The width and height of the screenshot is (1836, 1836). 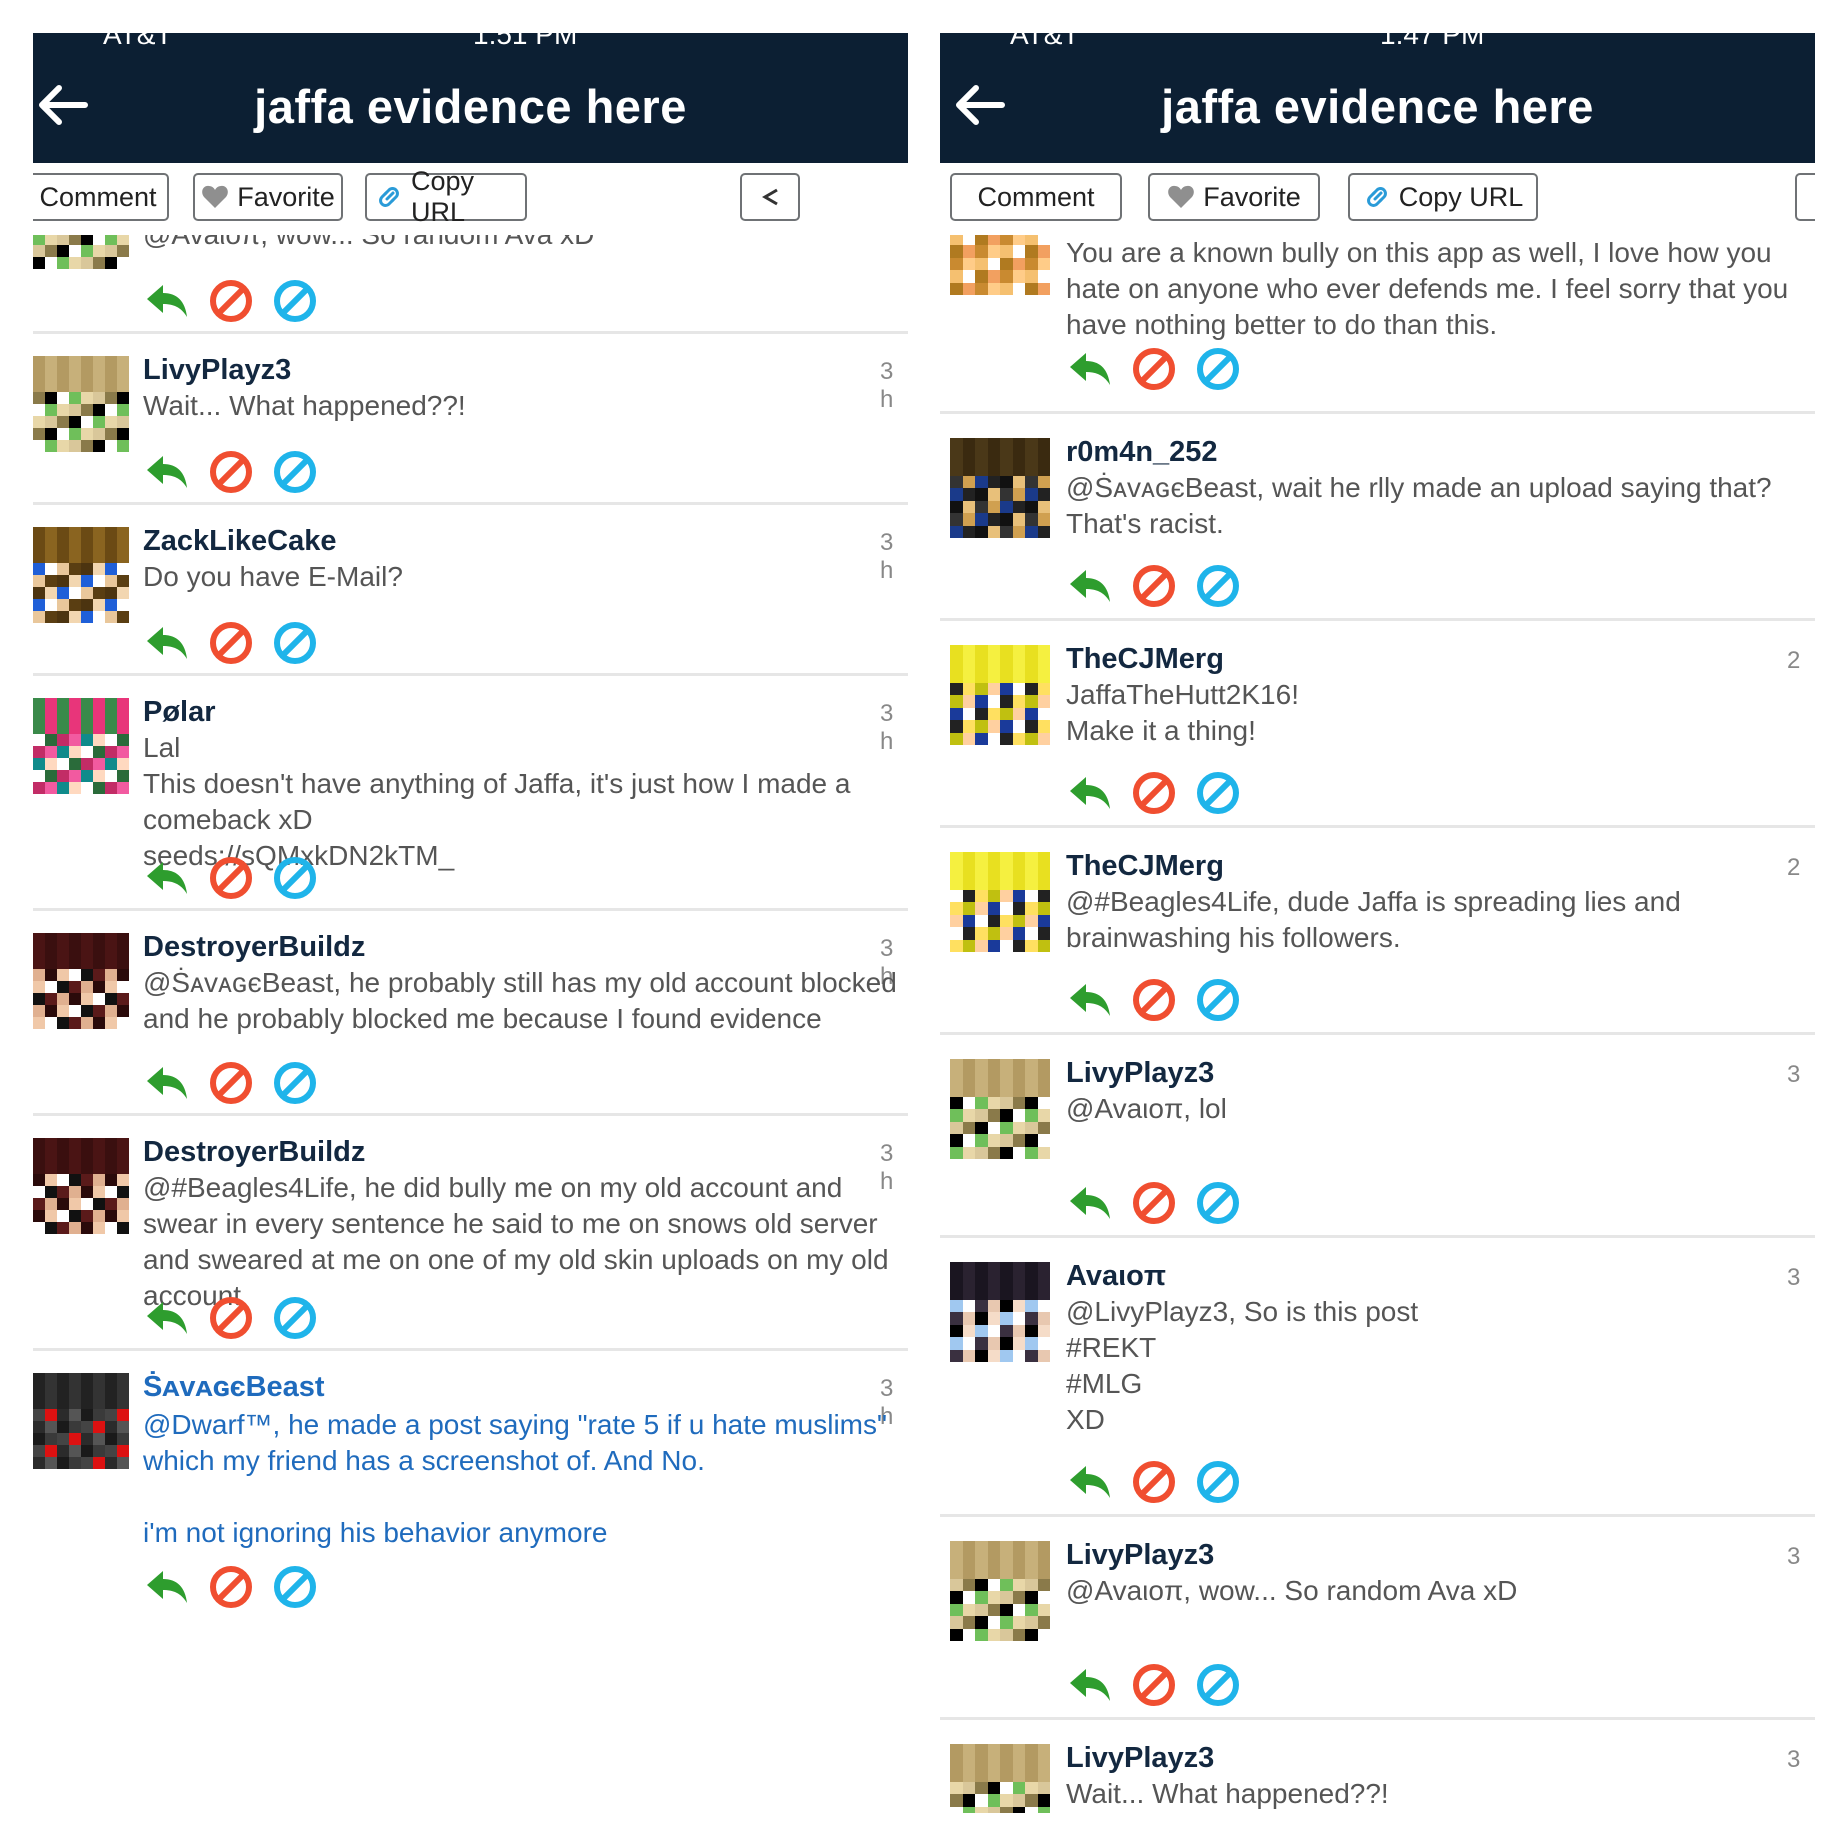 I want to click on comment-item: ZackLikeCake 3 h Do you have E-Mail?, so click(x=470, y=590).